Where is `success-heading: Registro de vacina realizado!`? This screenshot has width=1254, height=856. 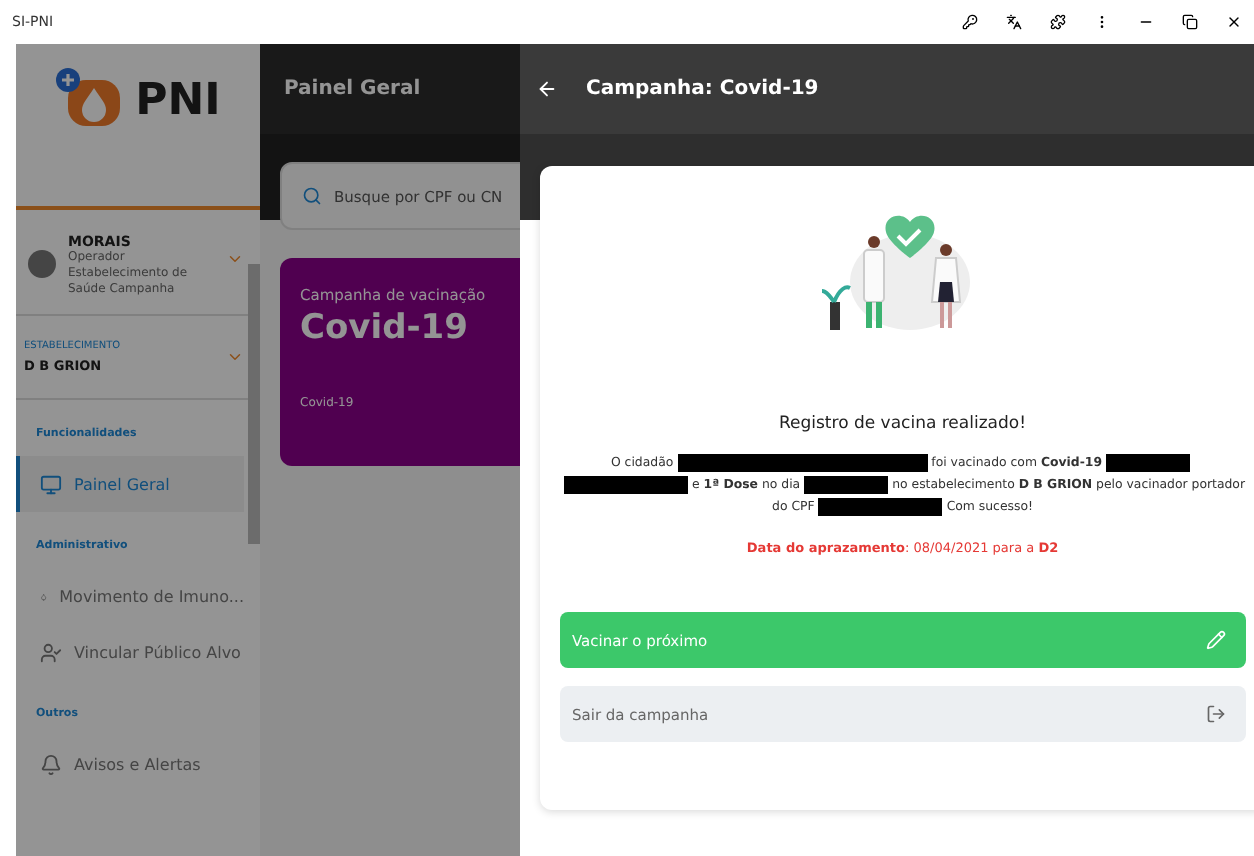 success-heading: Registro de vacina realizado! is located at coordinates (902, 424).